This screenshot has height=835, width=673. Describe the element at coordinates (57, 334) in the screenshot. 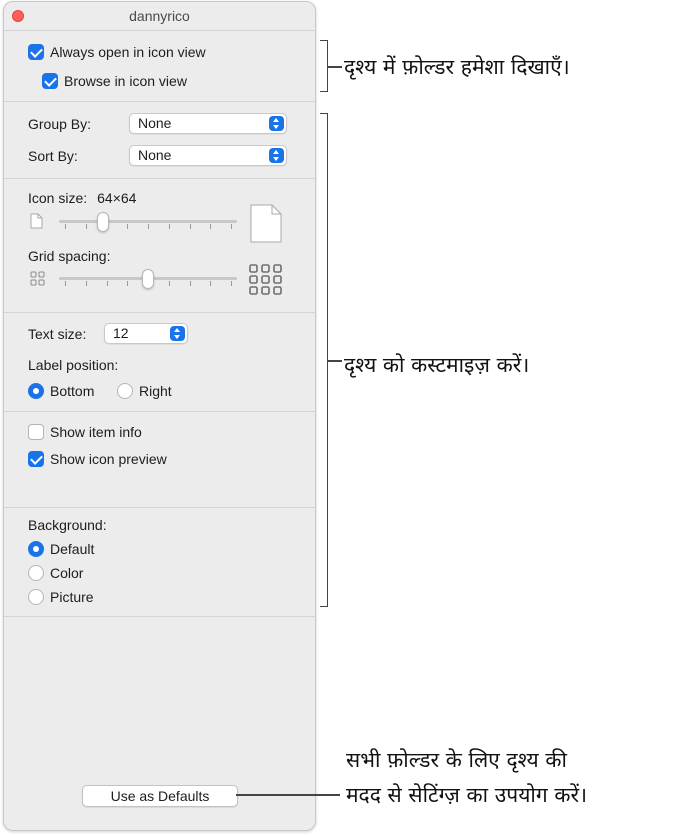

I see `text-size-label: Text size:` at that location.